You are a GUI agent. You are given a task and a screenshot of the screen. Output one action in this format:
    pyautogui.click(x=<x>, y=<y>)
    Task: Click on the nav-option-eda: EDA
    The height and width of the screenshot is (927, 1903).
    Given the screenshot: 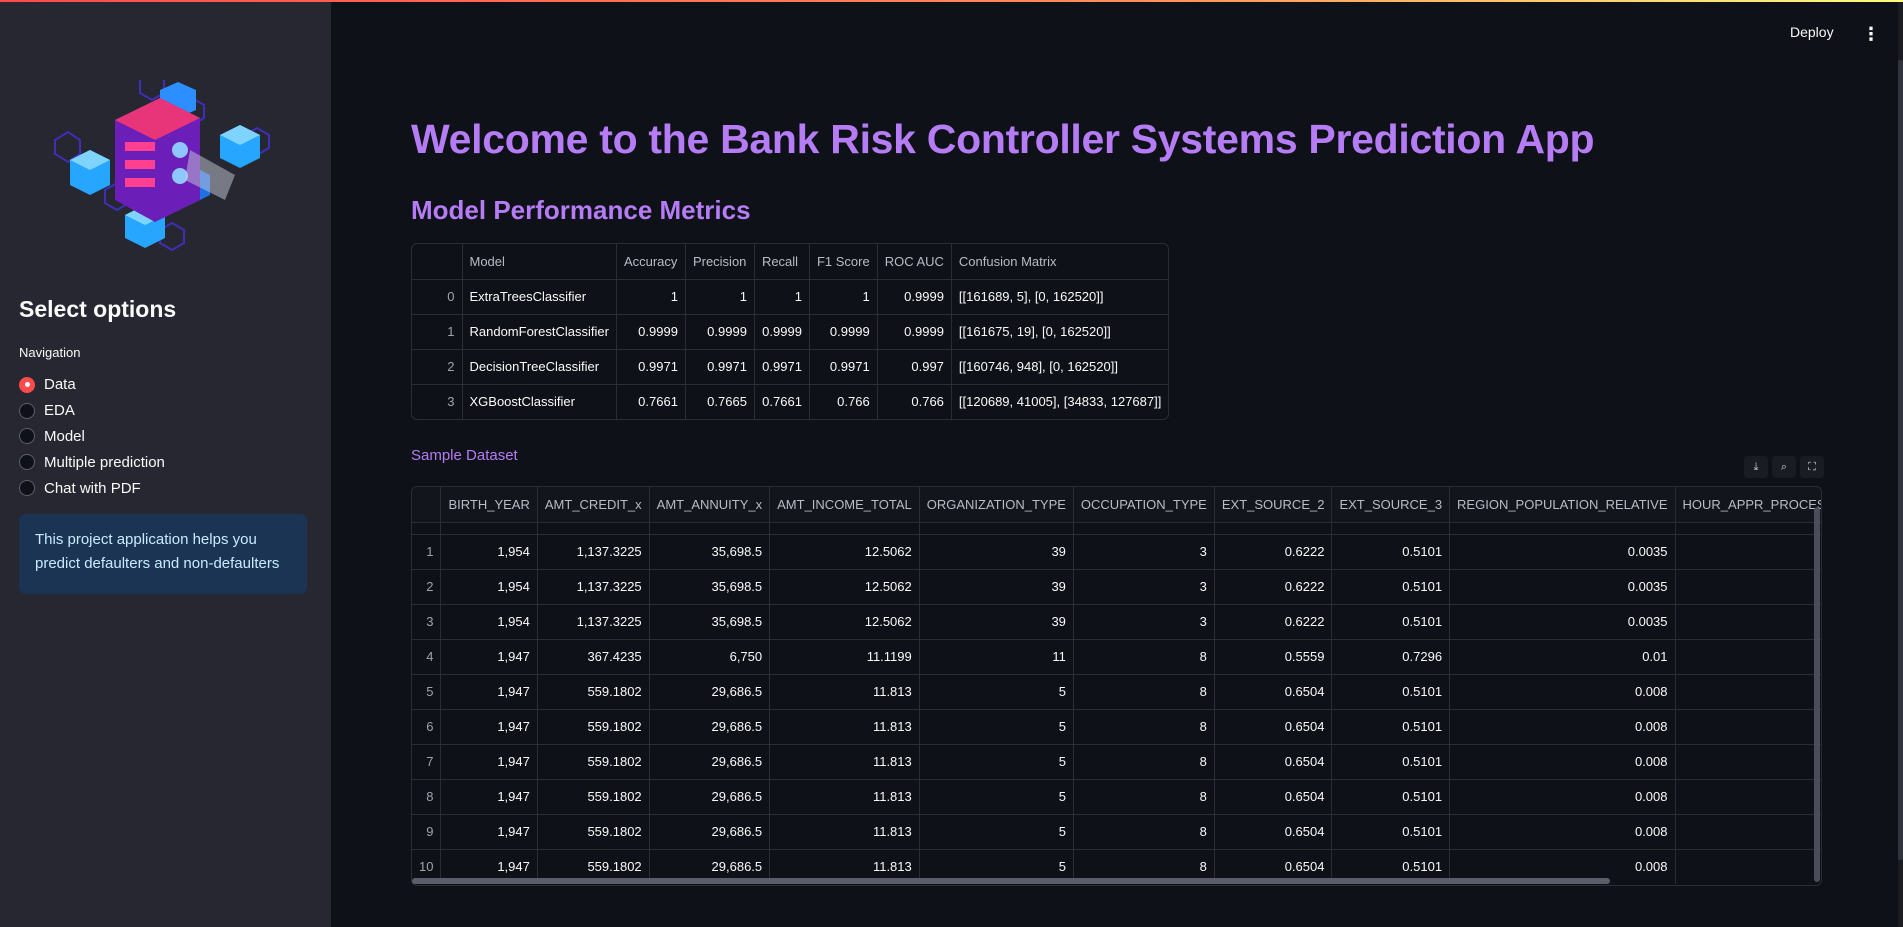 What is the action you would take?
    pyautogui.click(x=92, y=411)
    